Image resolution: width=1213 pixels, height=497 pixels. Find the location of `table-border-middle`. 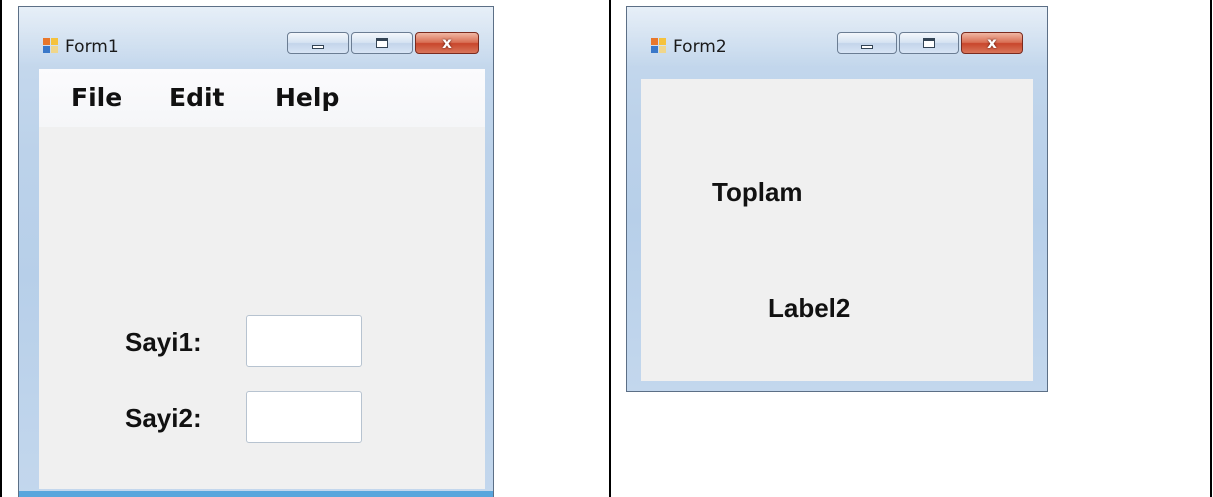

table-border-middle is located at coordinates (610, 248).